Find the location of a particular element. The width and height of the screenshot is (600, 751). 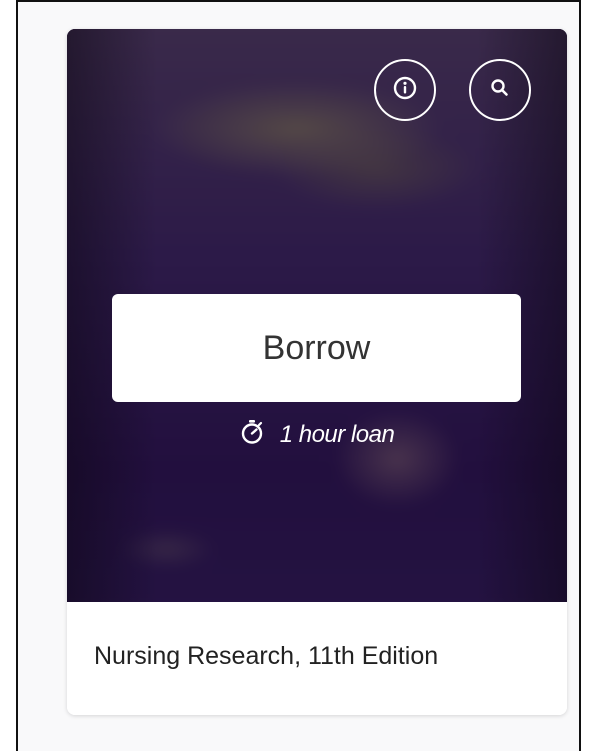

borrow-button: Borrow is located at coordinates (316, 348).